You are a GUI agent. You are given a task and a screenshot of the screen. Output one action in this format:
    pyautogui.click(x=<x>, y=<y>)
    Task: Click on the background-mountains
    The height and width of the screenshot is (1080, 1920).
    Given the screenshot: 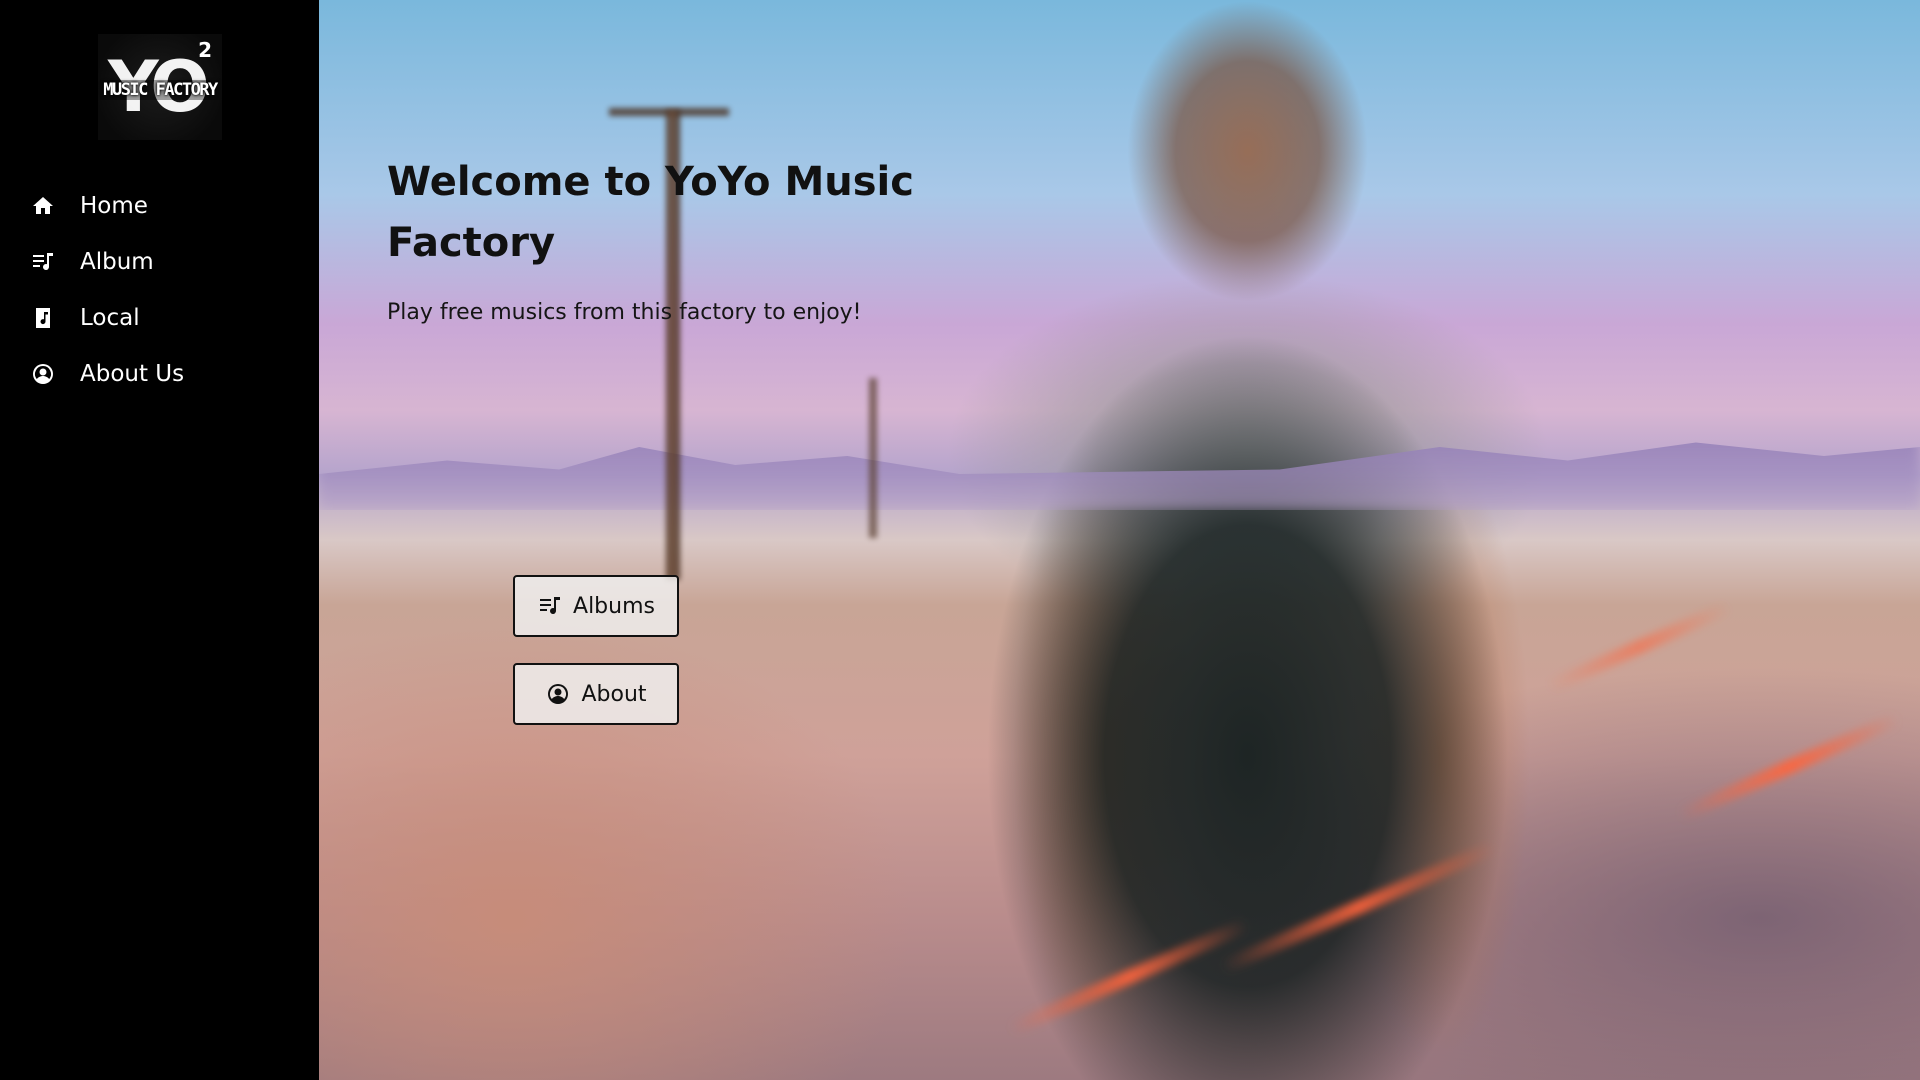 What is the action you would take?
    pyautogui.click(x=1119, y=476)
    